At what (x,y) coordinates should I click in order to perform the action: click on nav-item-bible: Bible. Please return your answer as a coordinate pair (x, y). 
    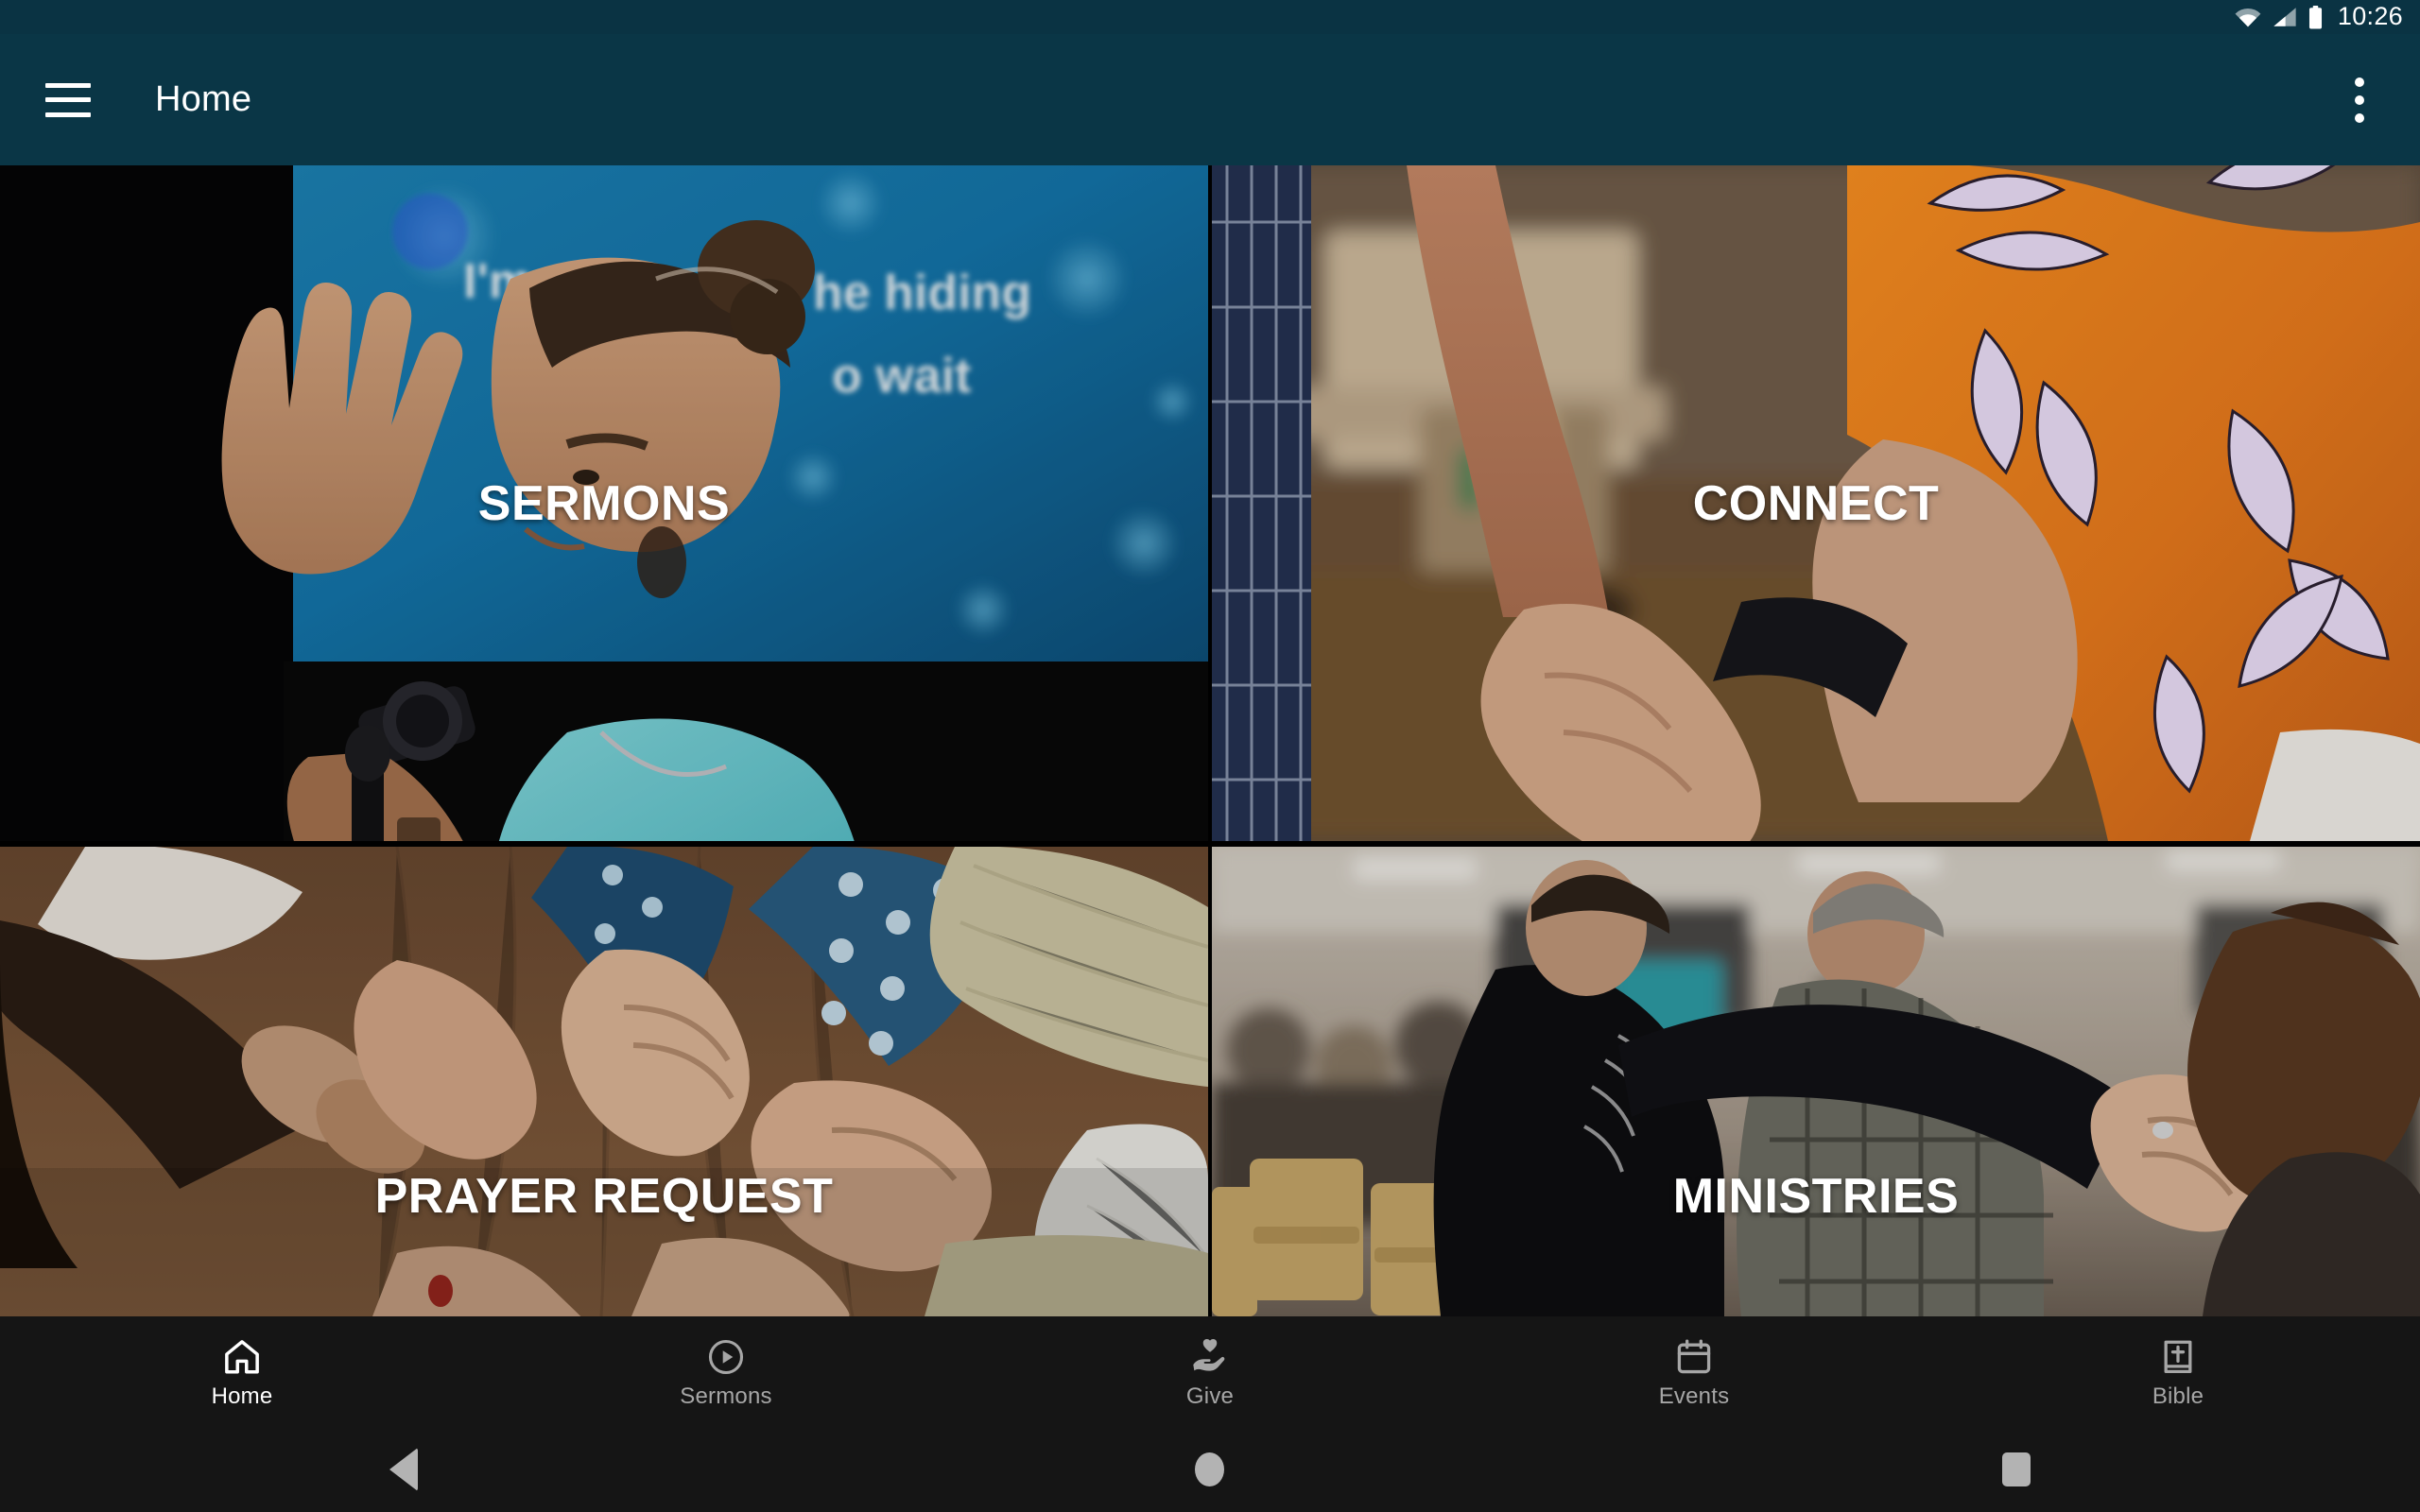
    Looking at the image, I should click on (2178, 1371).